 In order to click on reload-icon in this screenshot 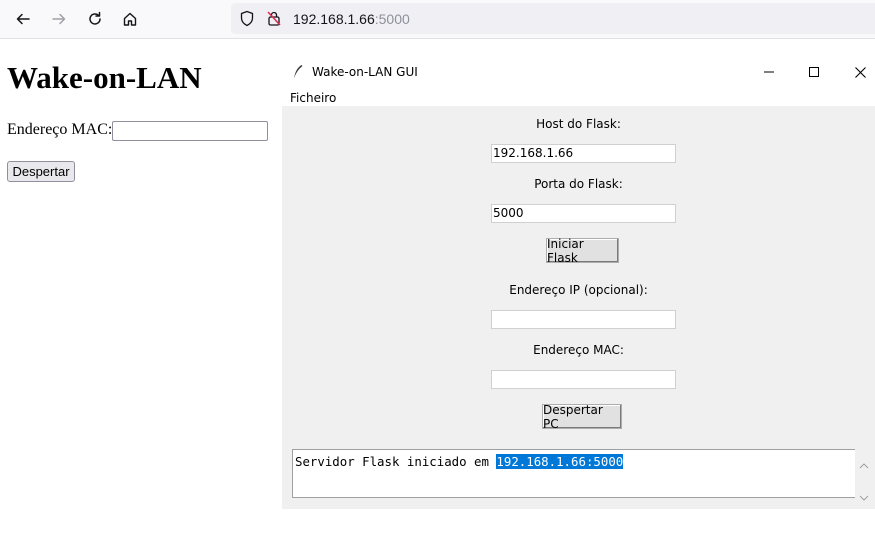, I will do `click(95, 19)`.